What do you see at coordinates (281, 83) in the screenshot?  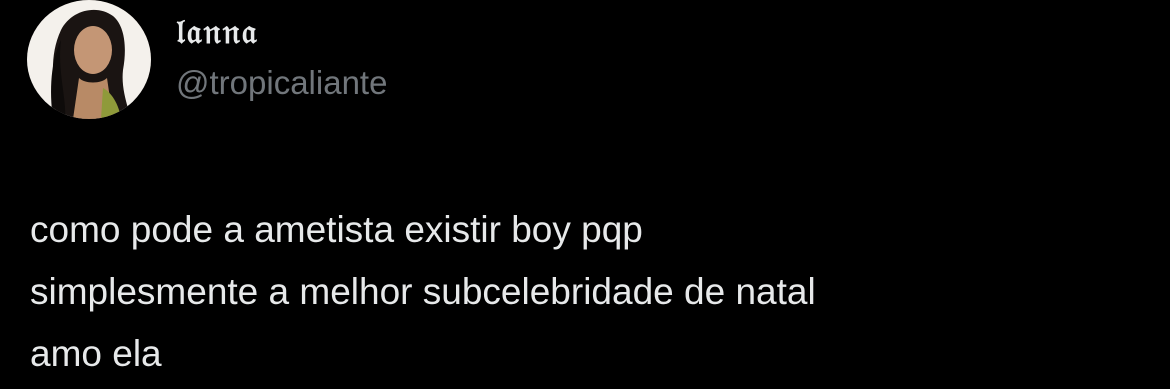 I see `handle: @tropicaliante` at bounding box center [281, 83].